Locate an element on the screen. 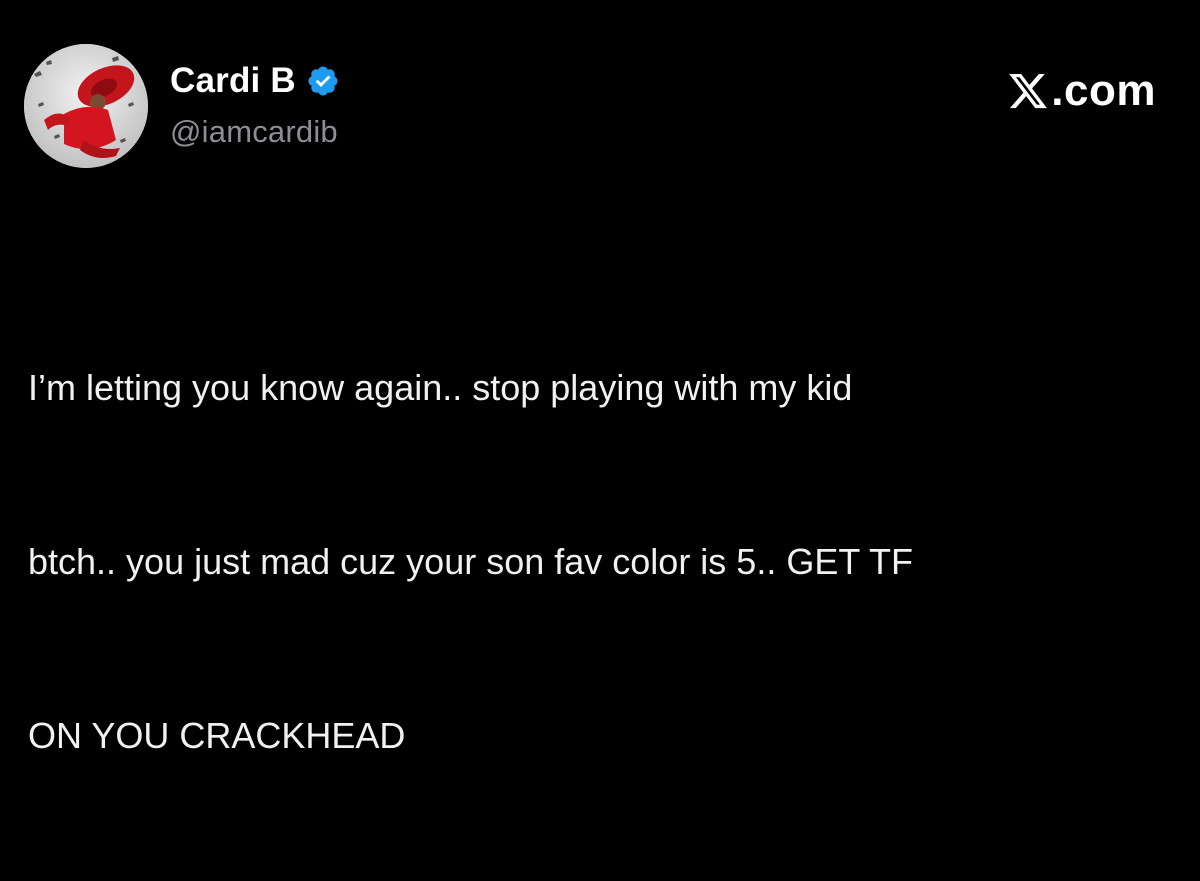 The width and height of the screenshot is (1200, 881). avatar is located at coordinates (86, 106).